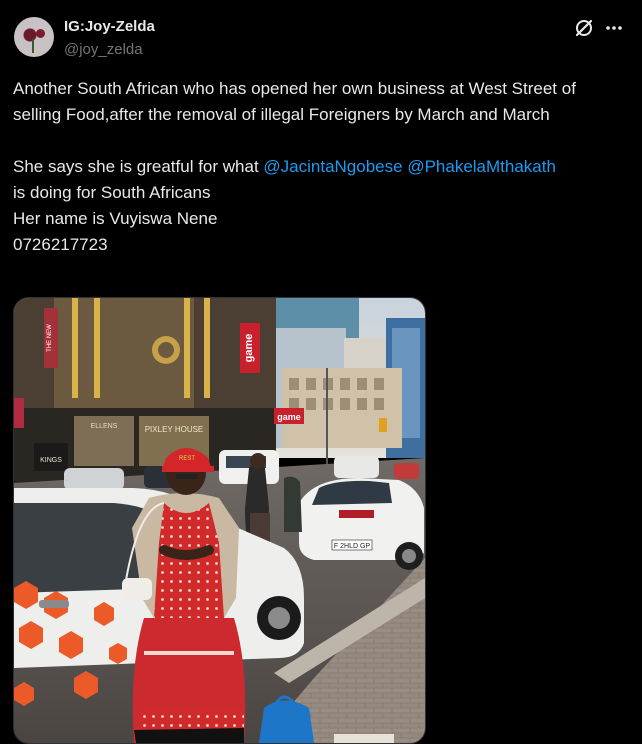 The image size is (642, 744). I want to click on sign-newspaper: THE NEW, so click(50, 338).